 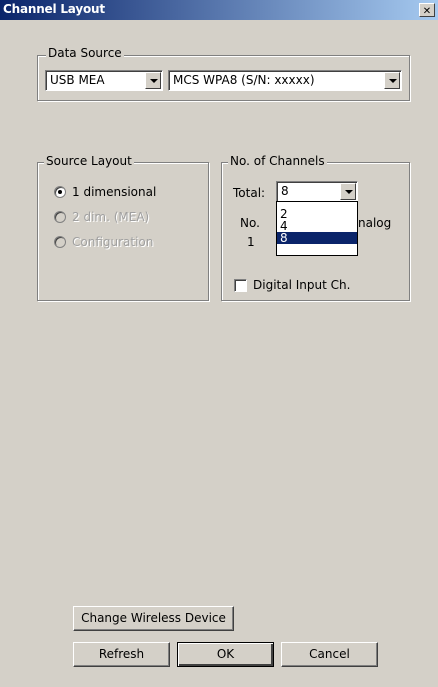 What do you see at coordinates (249, 193) in the screenshot?
I see `total-label: Total:` at bounding box center [249, 193].